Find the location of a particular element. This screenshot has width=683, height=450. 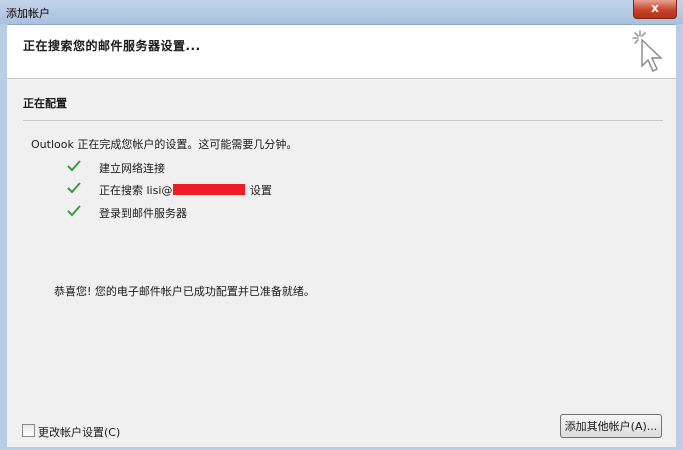

close-icon: x is located at coordinates (655, 8).